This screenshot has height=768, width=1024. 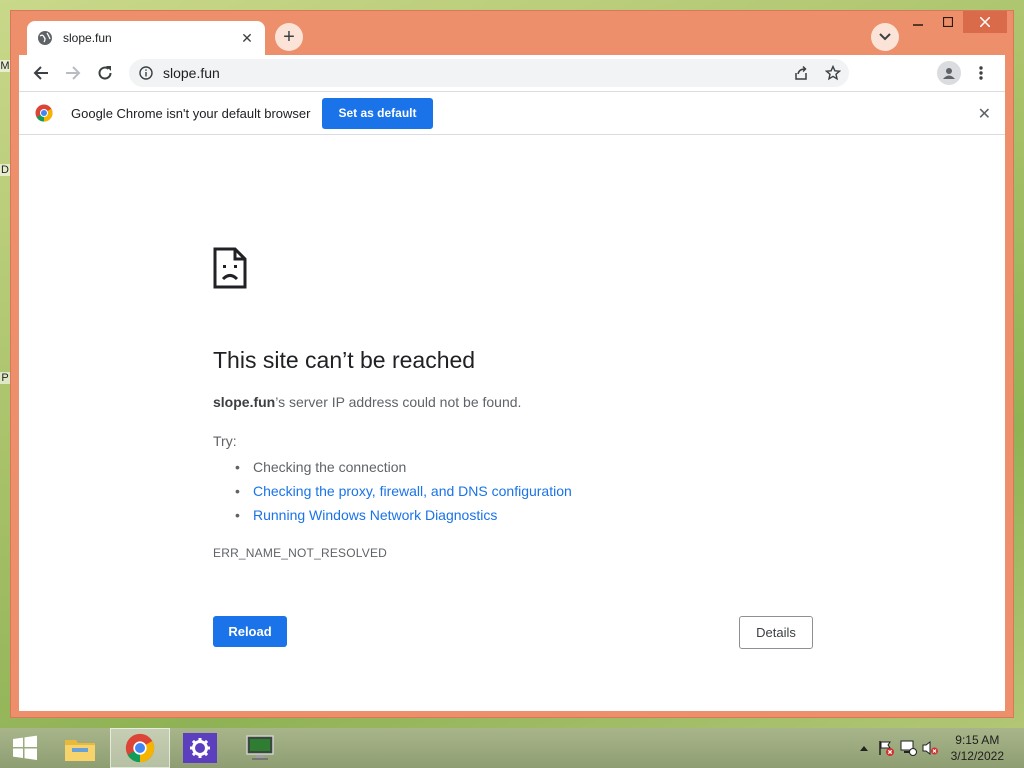 I want to click on flag-alert-icon, so click(x=886, y=748).